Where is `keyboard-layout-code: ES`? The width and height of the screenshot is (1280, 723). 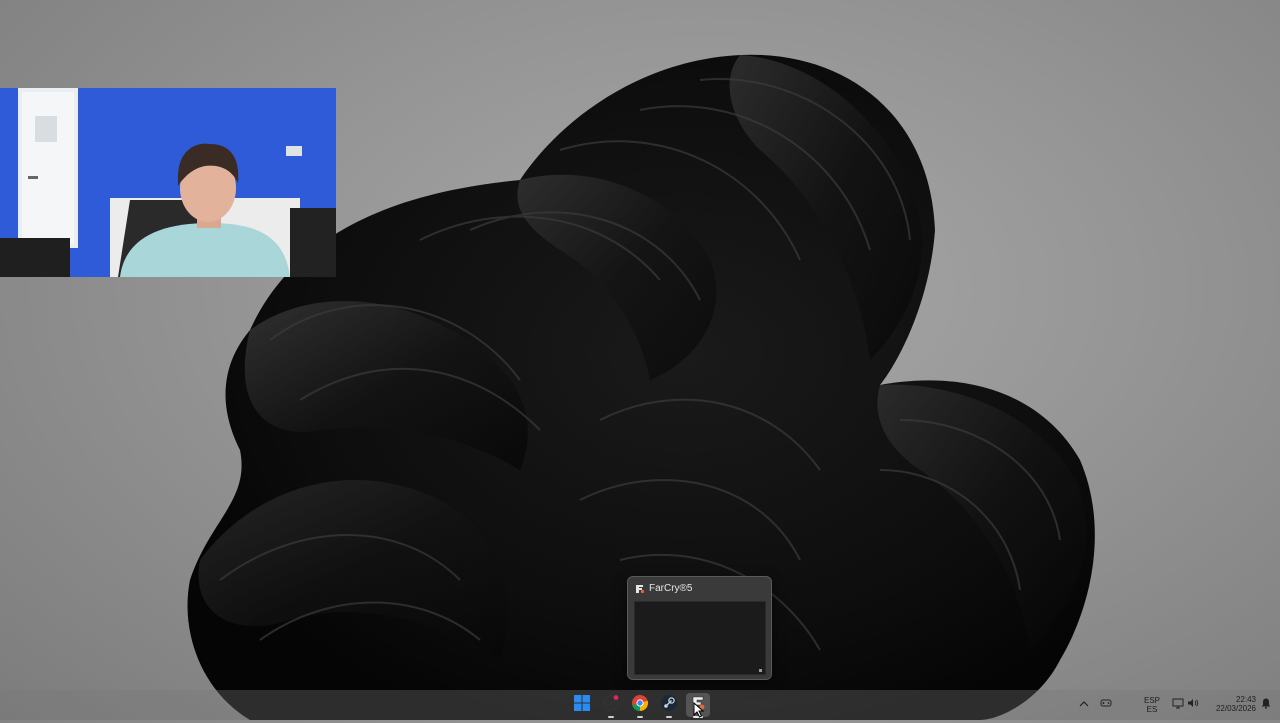
keyboard-layout-code: ES is located at coordinates (1152, 709).